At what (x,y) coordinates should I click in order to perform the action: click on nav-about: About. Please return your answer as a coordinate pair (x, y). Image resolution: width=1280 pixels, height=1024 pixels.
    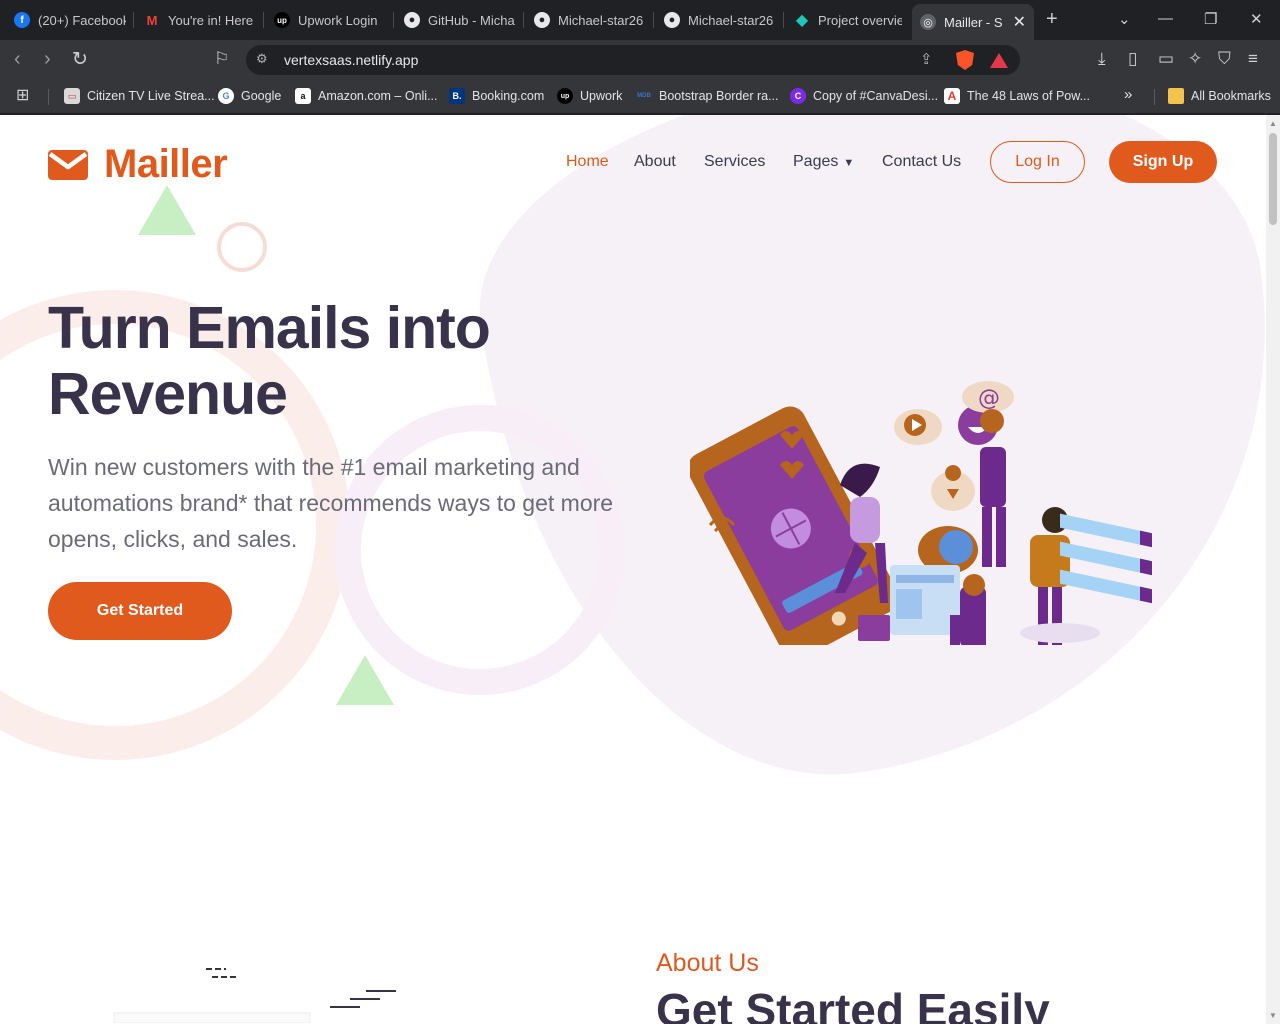
    Looking at the image, I should click on (655, 162).